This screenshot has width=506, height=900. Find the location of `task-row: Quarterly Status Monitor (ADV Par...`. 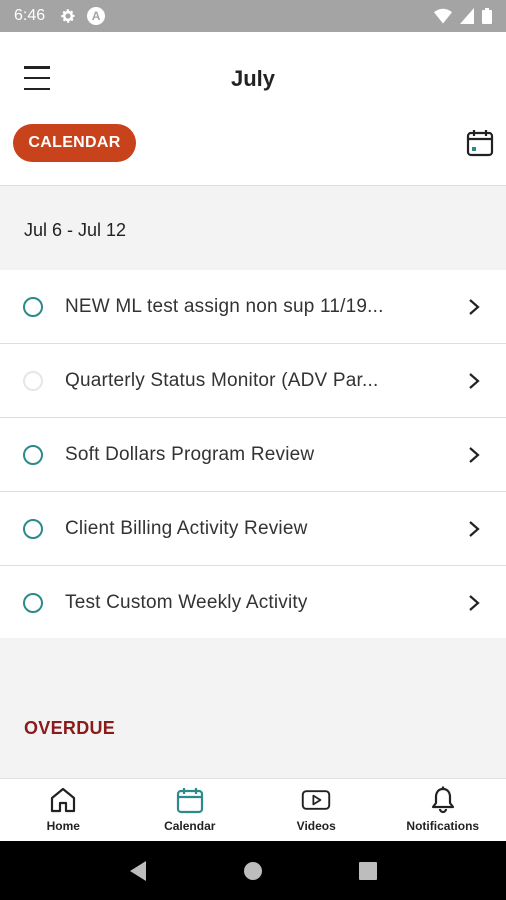

task-row: Quarterly Status Monitor (ADV Par... is located at coordinates (253, 381).